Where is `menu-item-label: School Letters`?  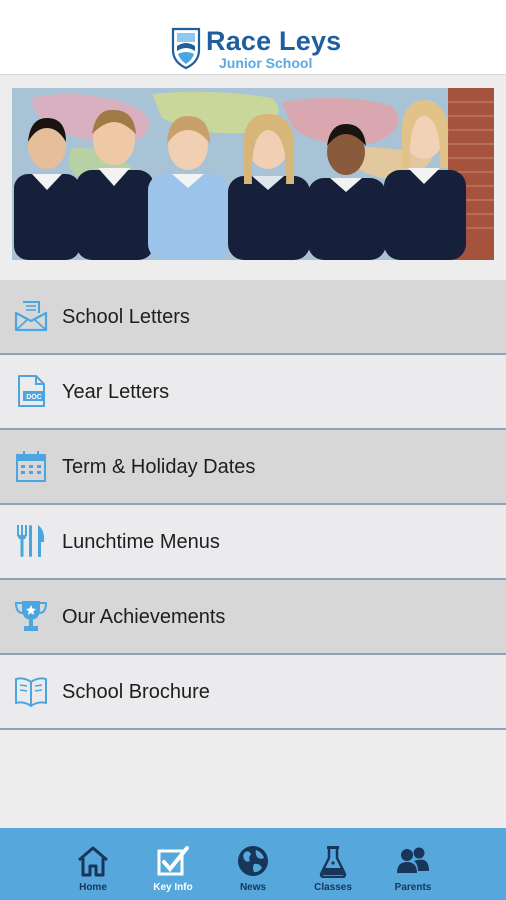 menu-item-label: School Letters is located at coordinates (126, 317).